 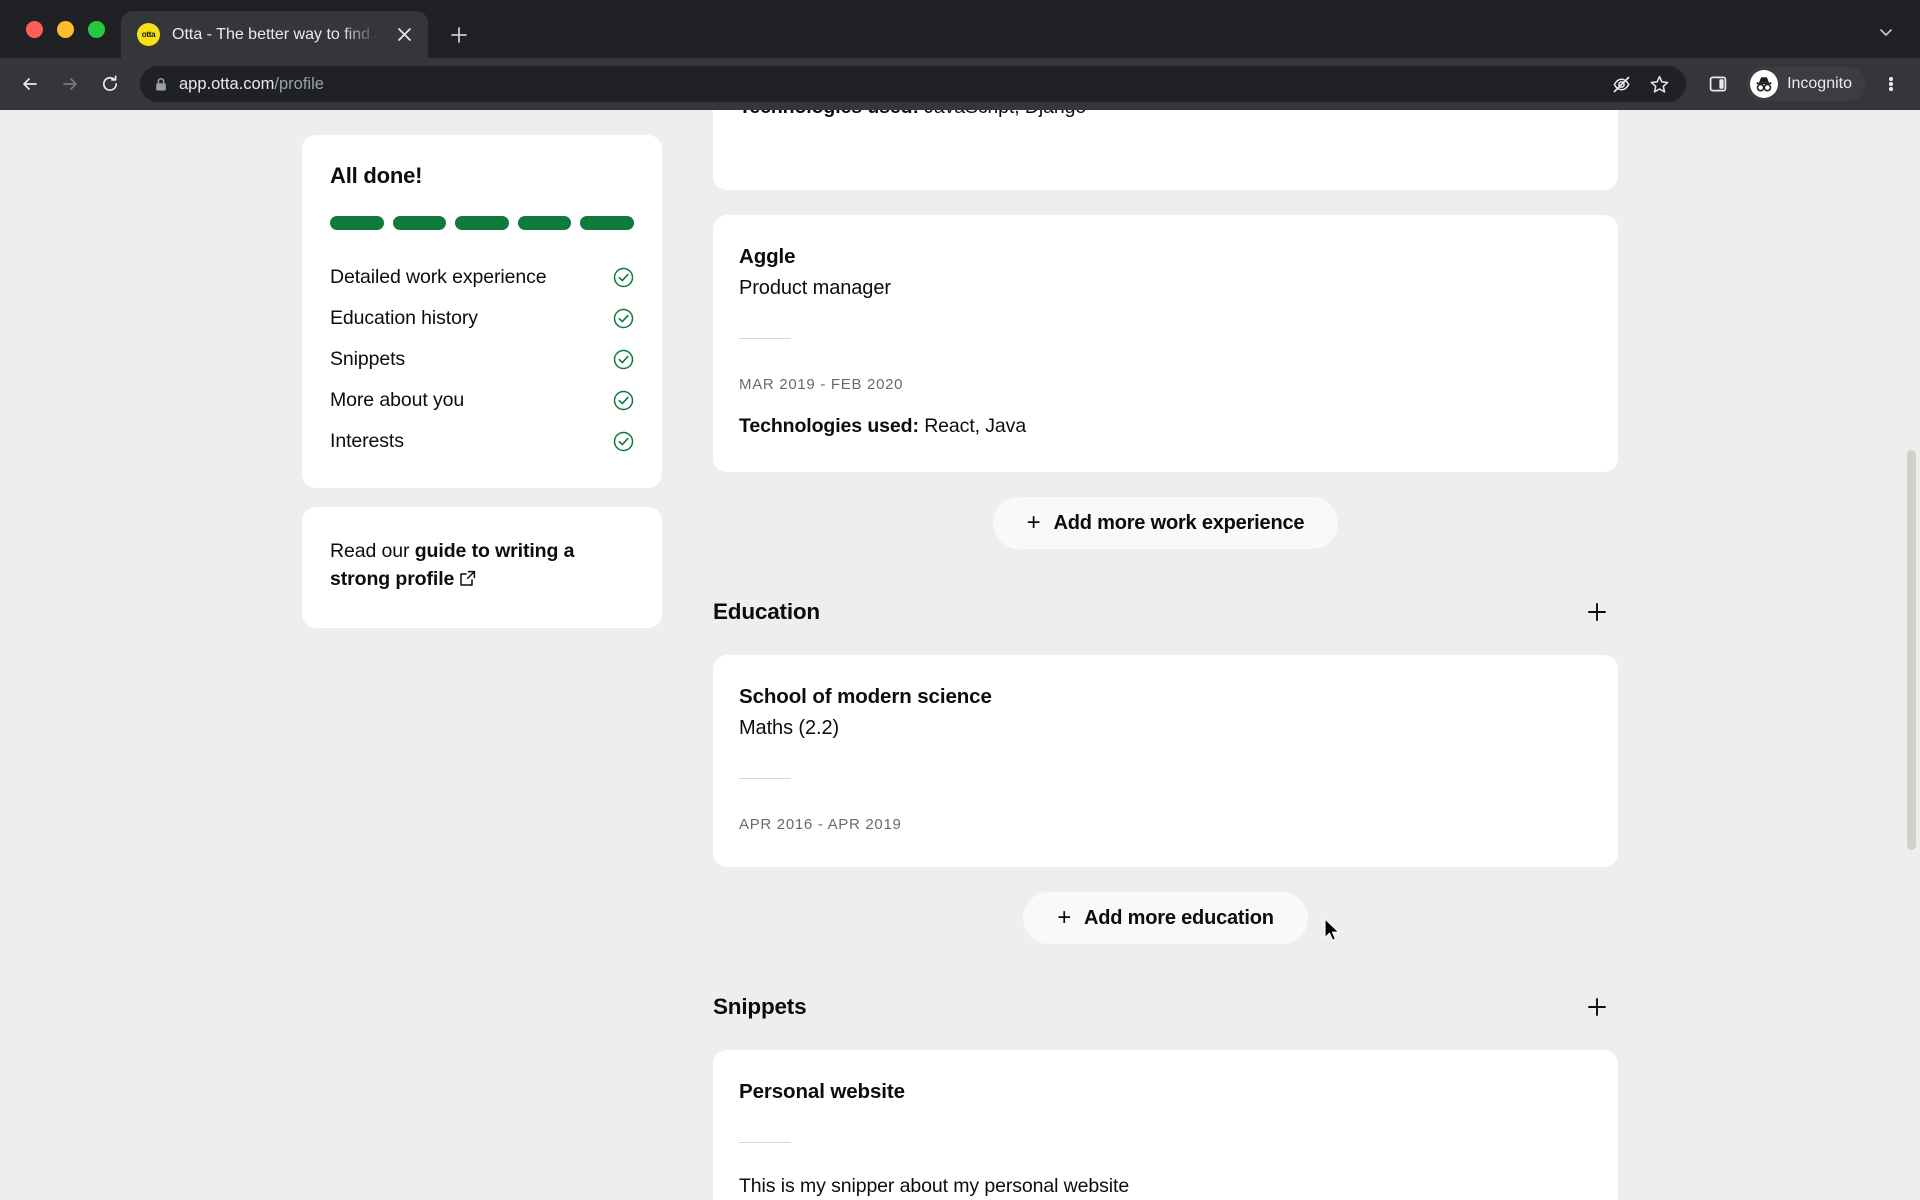 I want to click on snippets-heading: Snippets, so click(x=760, y=1006).